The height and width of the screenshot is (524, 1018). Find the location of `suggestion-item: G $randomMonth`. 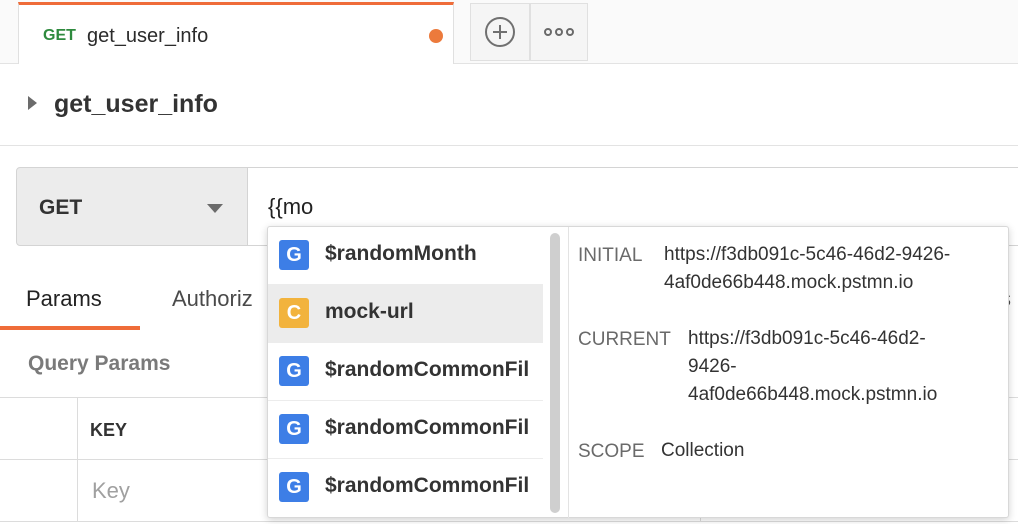

suggestion-item: G $randomMonth is located at coordinates (405, 256).